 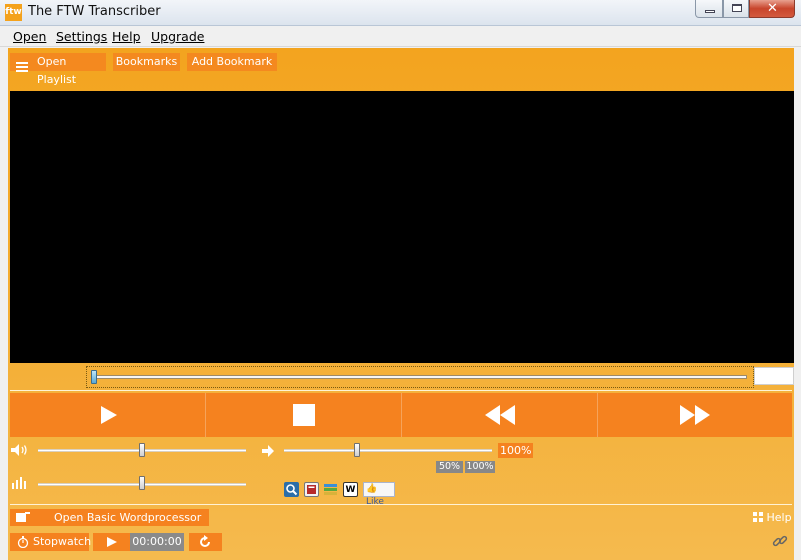 I want to click on window-title: The FTW Transcriber, so click(x=94, y=11).